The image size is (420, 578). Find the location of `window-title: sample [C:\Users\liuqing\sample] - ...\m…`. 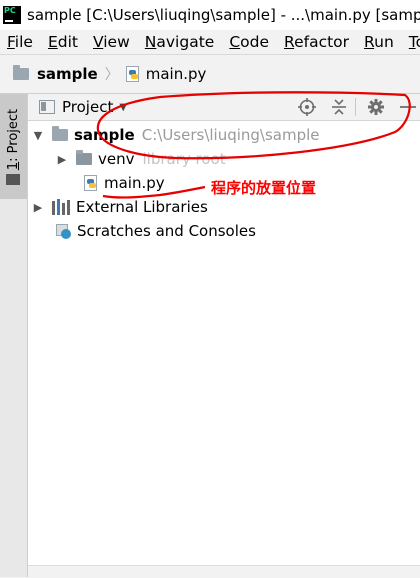

window-title: sample [C:\Users\liuqing\sample] - ...\m… is located at coordinates (223, 15).